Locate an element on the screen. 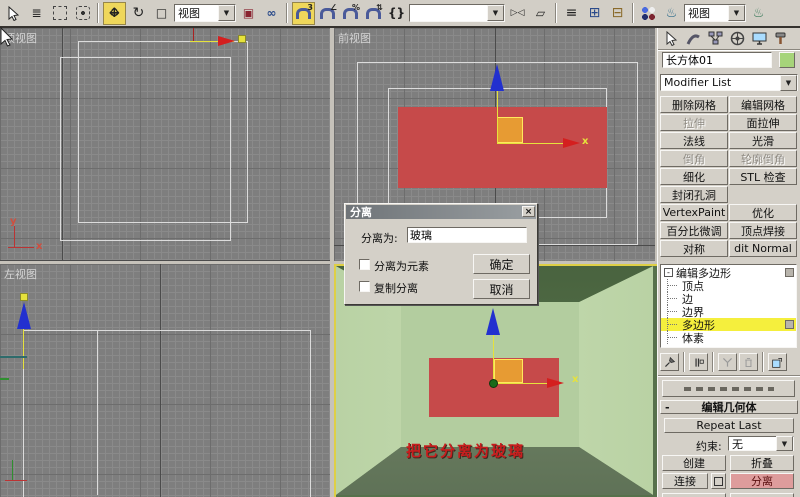 The height and width of the screenshot is (497, 800). detach-to-element-checkbox is located at coordinates (364, 264).